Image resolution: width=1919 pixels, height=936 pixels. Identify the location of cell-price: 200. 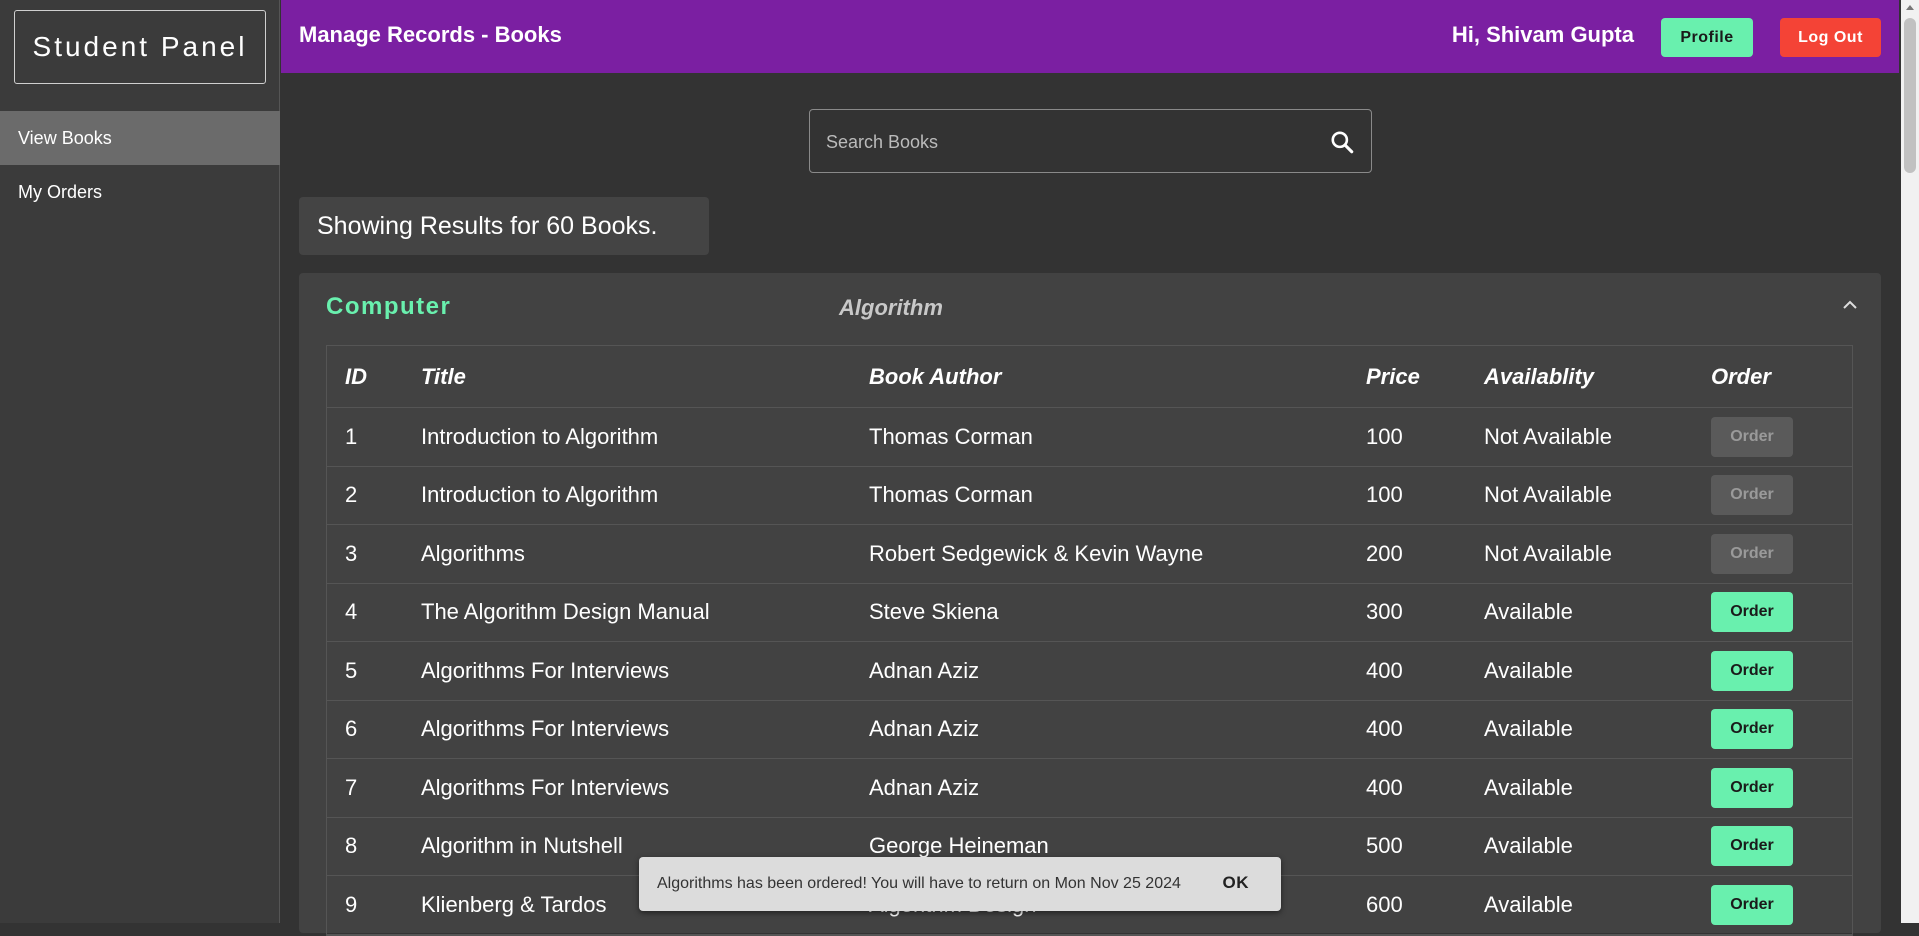
(1384, 553).